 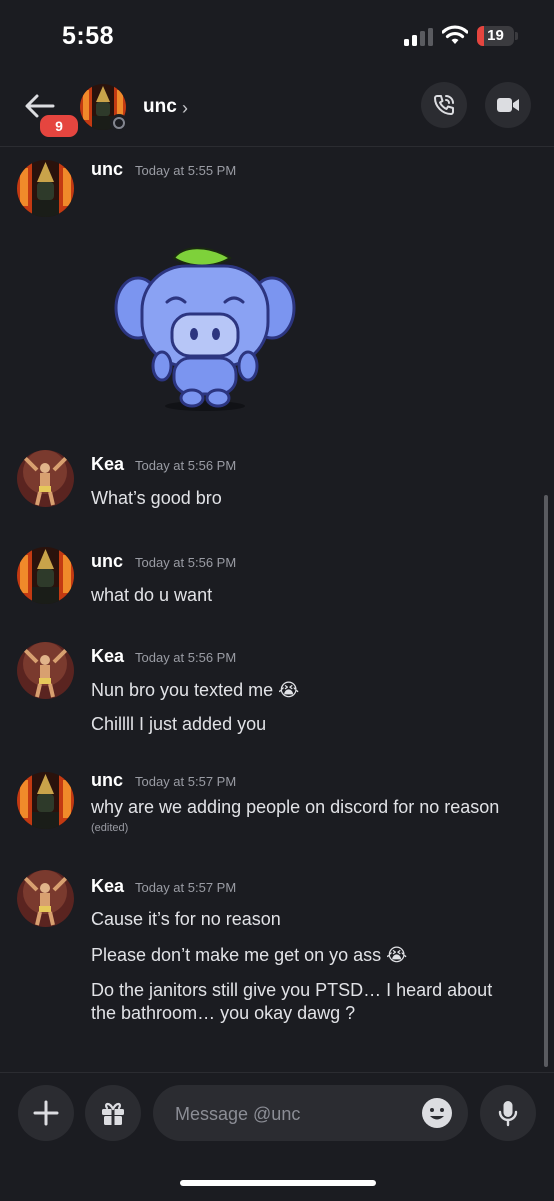 What do you see at coordinates (277, 110) in the screenshot?
I see `chat-header: 9 unc ›` at bounding box center [277, 110].